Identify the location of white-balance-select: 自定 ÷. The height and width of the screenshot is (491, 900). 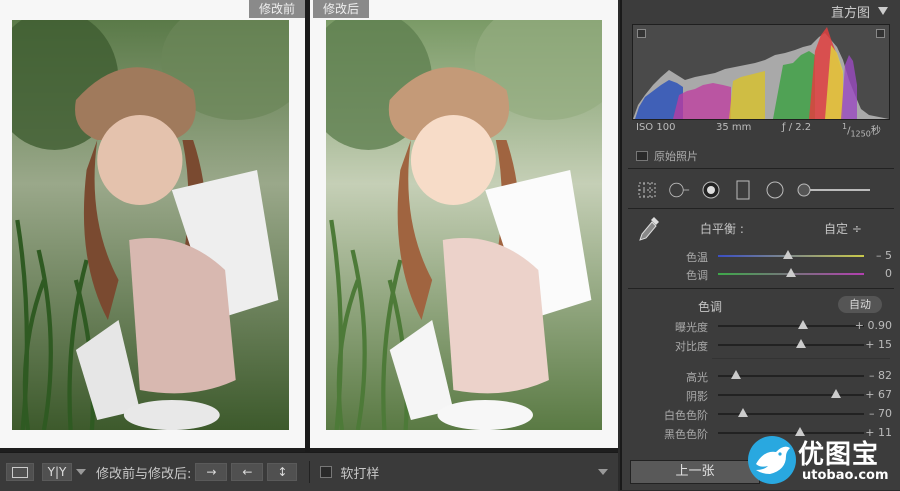
(843, 228).